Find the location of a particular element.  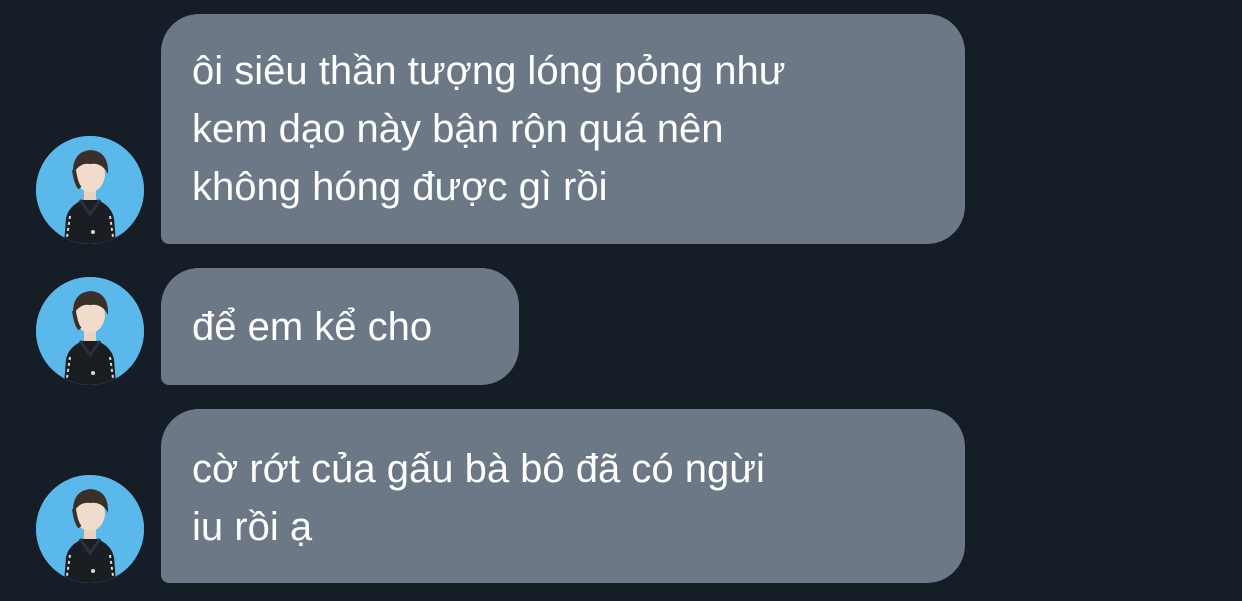

message-bubble: để em kể cho is located at coordinates (340, 326).